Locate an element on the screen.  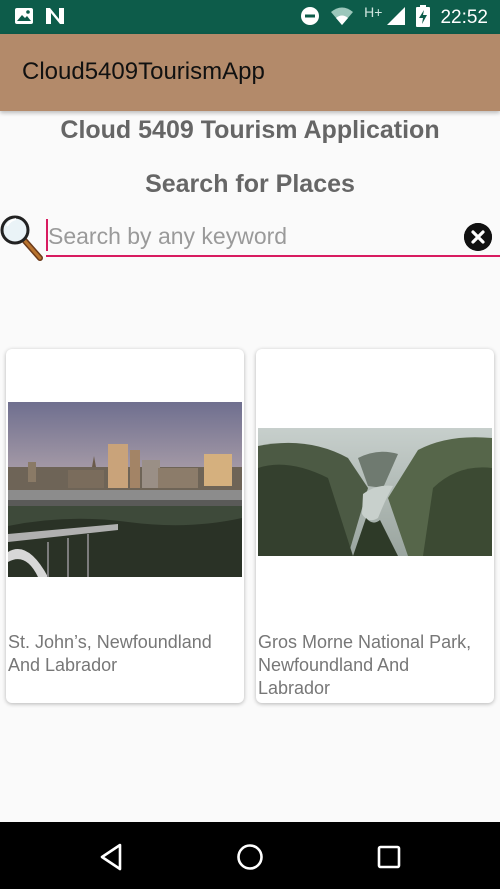
status-system: H+ 22:52 is located at coordinates (394, 17).